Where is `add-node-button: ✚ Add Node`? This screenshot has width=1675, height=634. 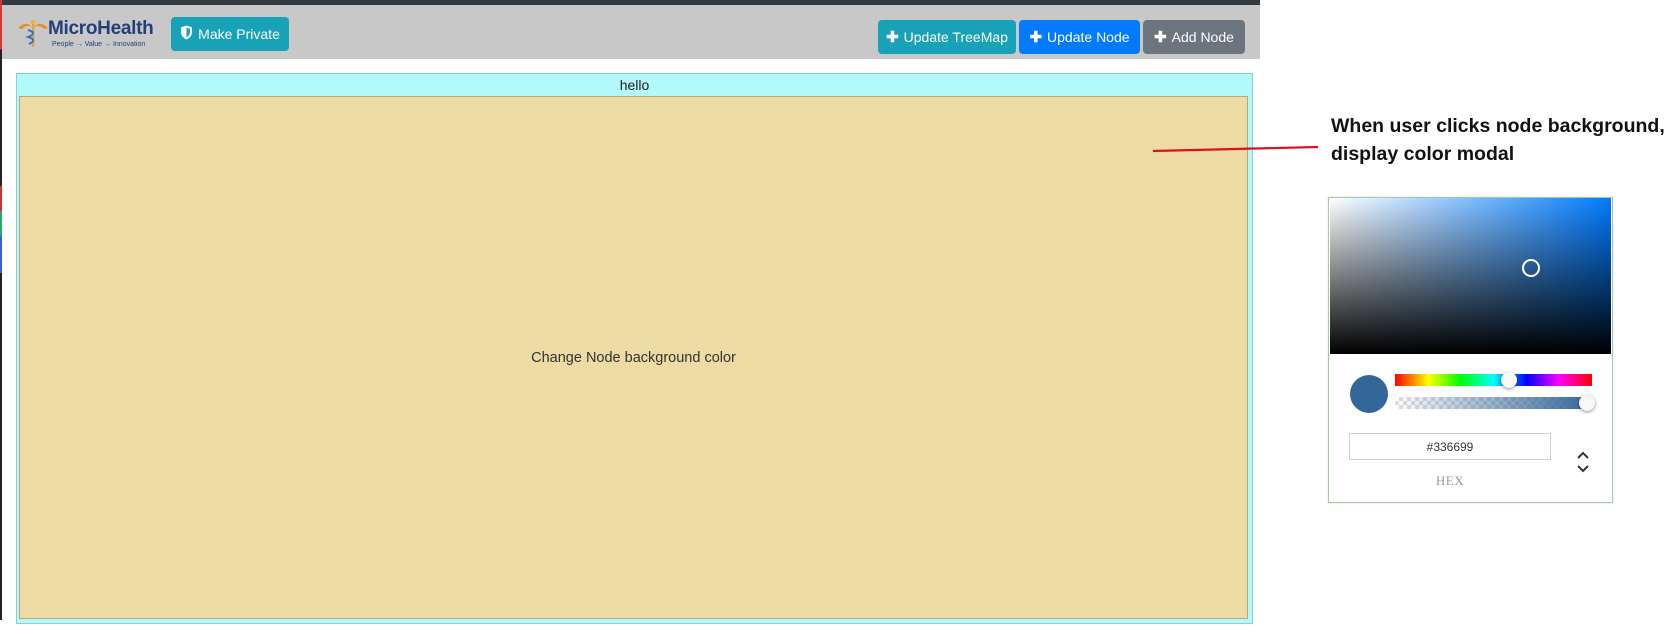 add-node-button: ✚ Add Node is located at coordinates (1194, 37).